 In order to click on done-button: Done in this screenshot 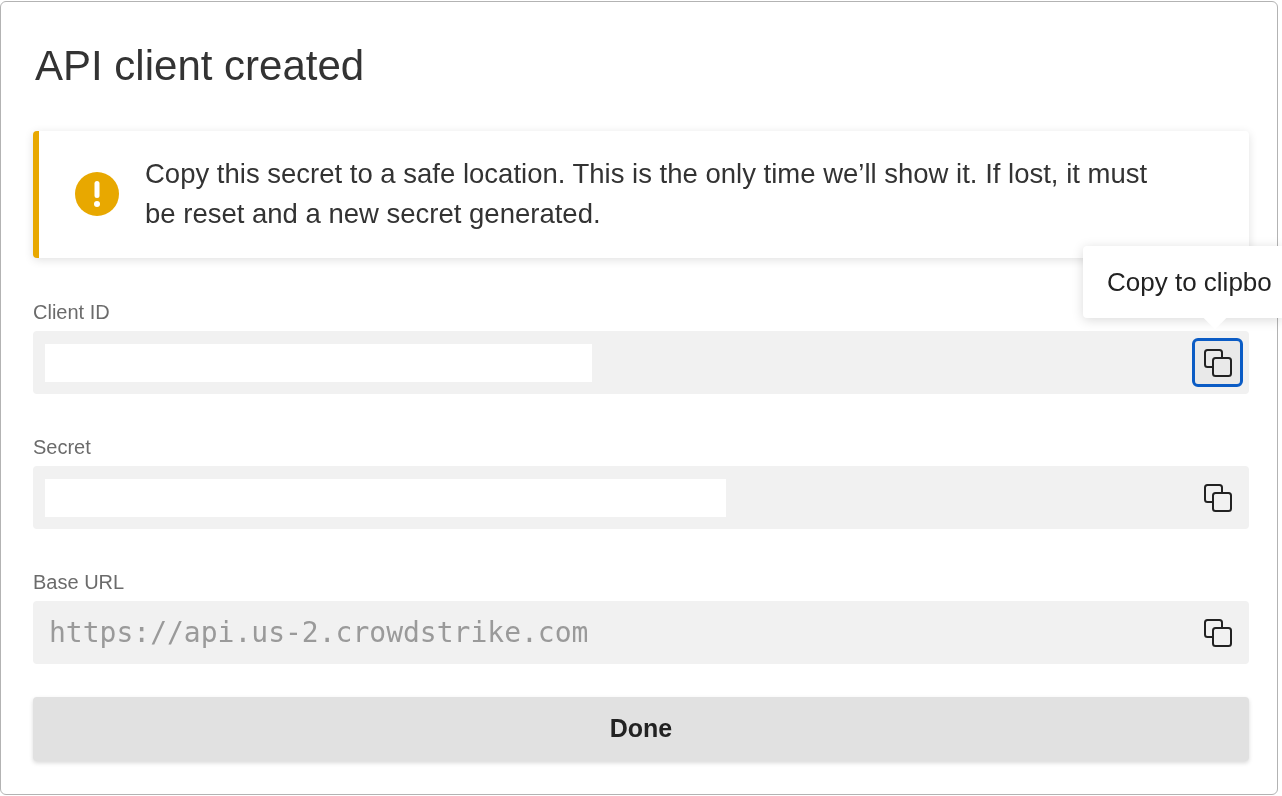, I will do `click(641, 729)`.